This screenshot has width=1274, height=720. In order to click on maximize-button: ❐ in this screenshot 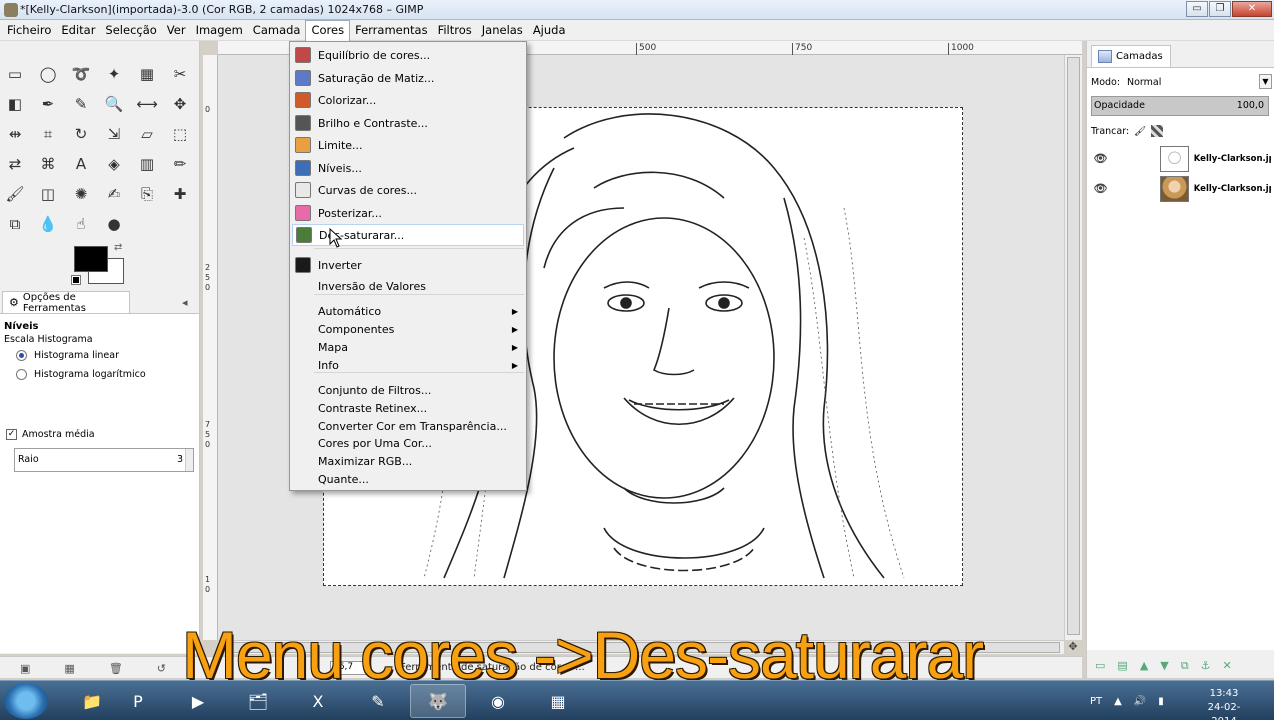, I will do `click(1220, 9)`.